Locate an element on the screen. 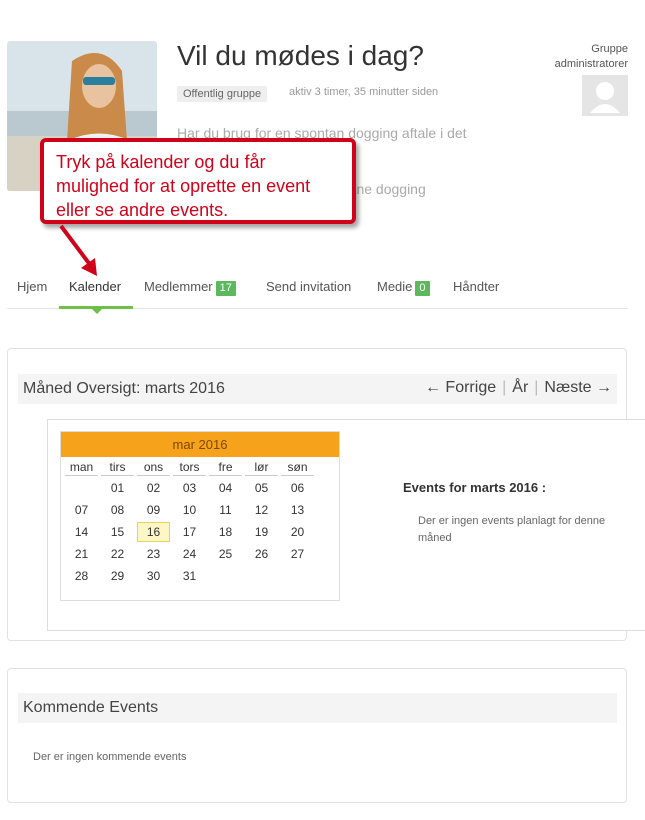 The height and width of the screenshot is (820, 645). calendar-day: 31 is located at coordinates (189, 576).